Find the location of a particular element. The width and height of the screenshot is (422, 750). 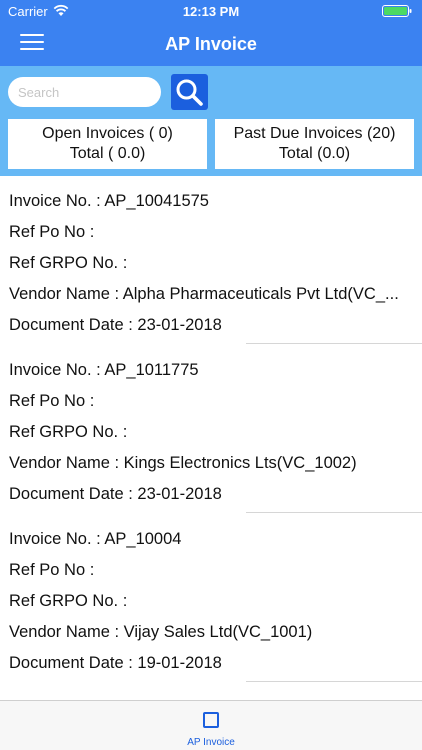

invoice-number: Invoice No. : AP_10004 is located at coordinates (95, 539).